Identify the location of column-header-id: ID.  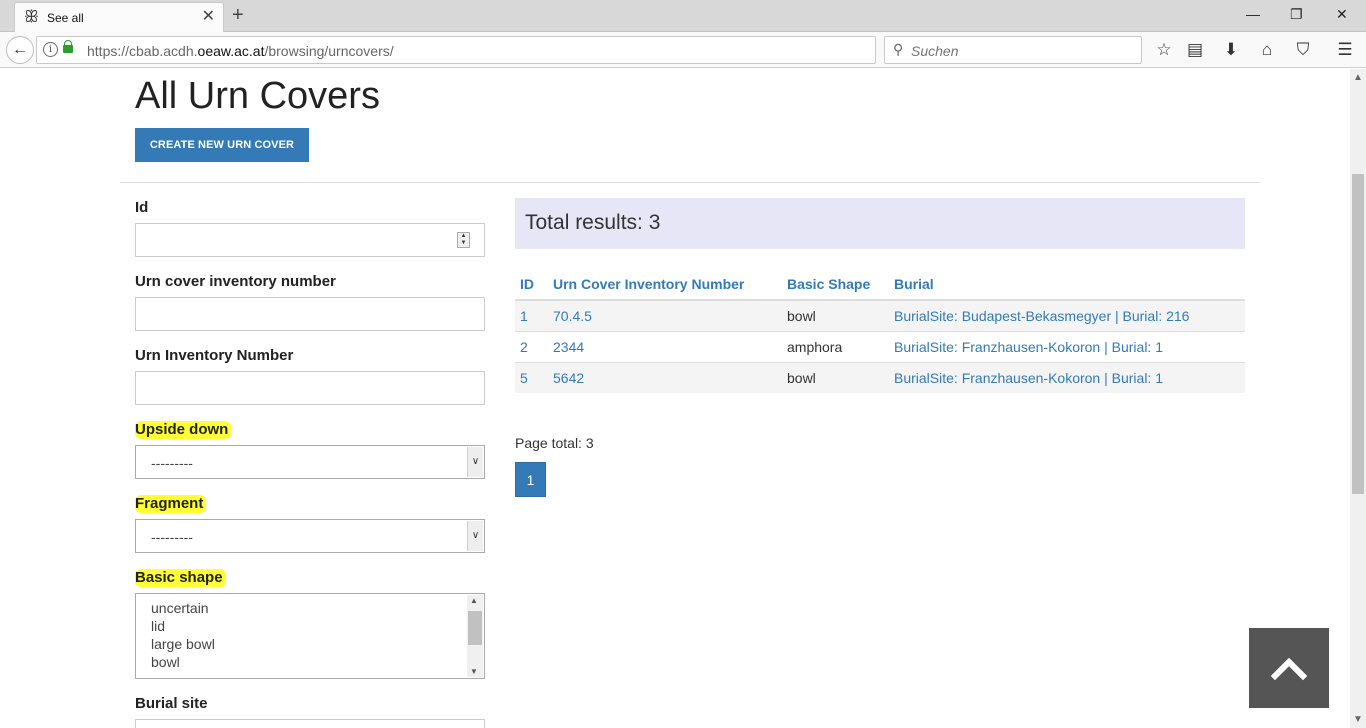
(531, 284).